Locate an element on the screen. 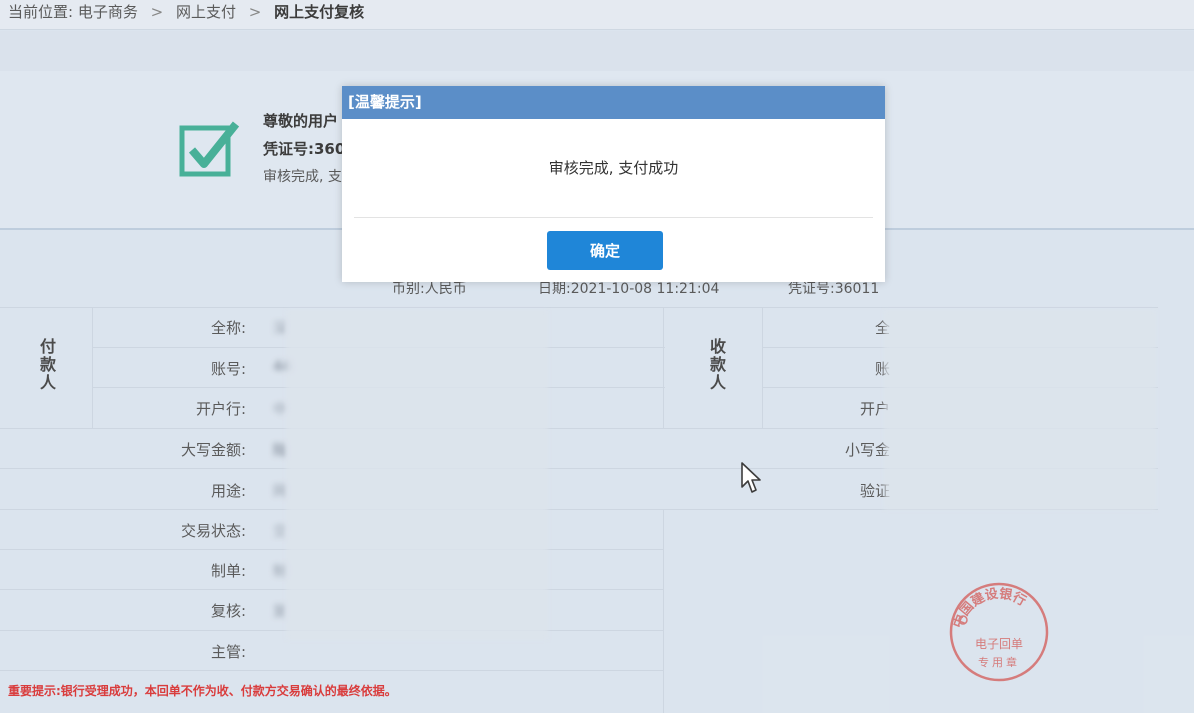  dialog-title: [温馨提示] is located at coordinates (613, 102).